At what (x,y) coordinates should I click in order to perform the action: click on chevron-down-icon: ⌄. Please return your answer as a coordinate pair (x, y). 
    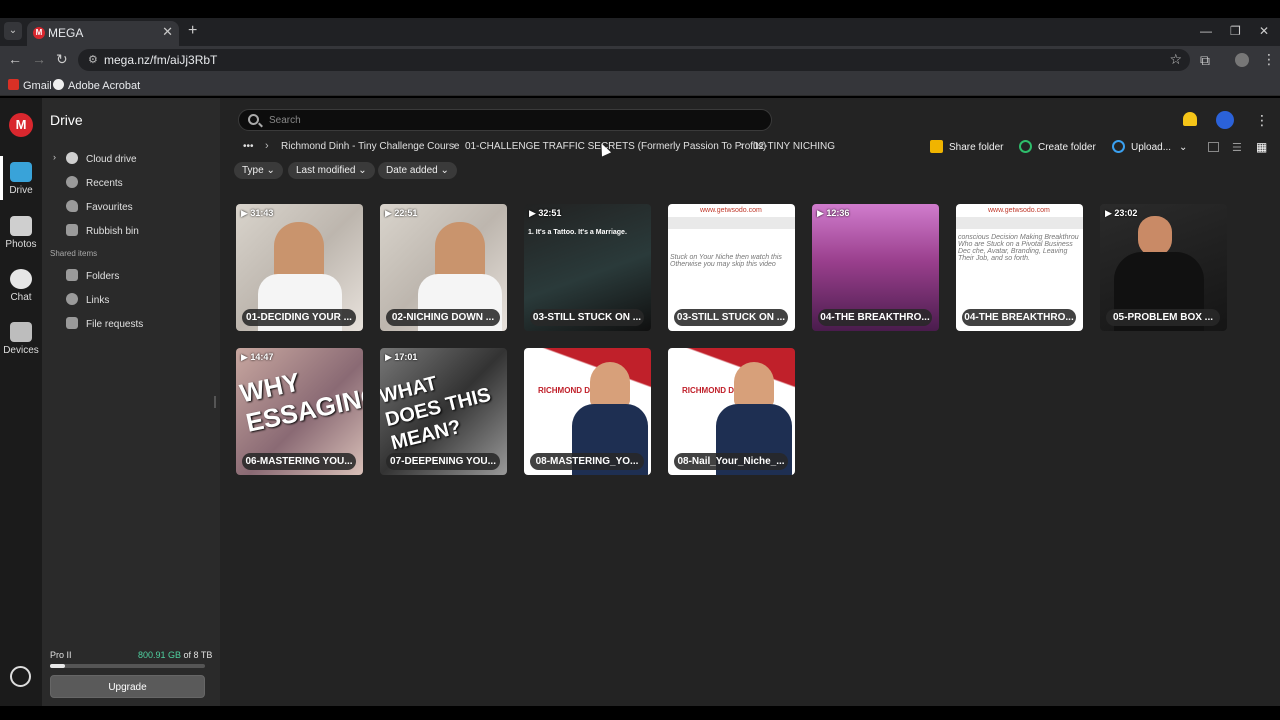
    Looking at the image, I should click on (1183, 147).